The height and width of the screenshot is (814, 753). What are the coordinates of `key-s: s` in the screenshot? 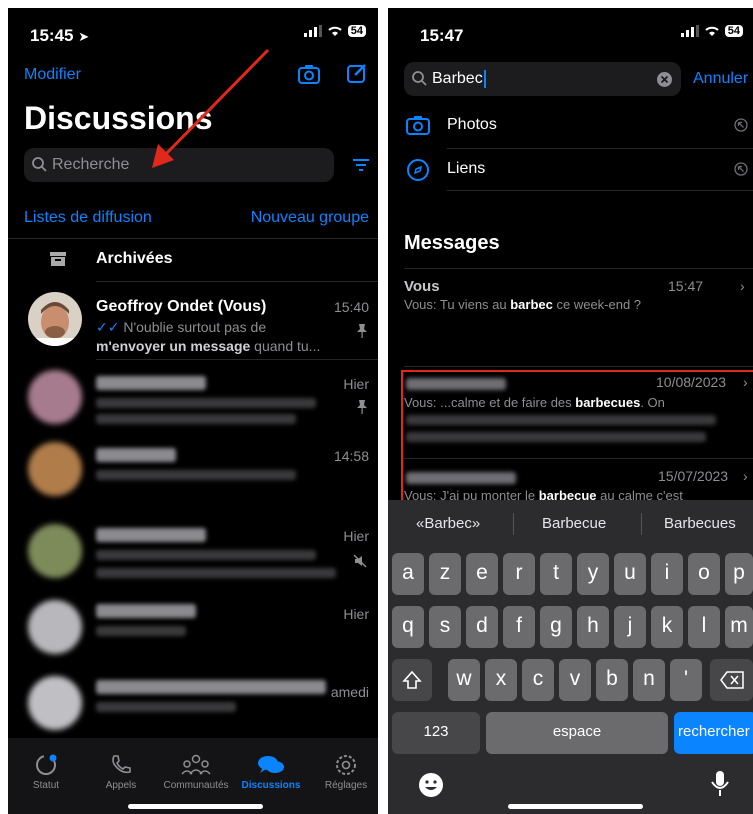 It's located at (445, 627).